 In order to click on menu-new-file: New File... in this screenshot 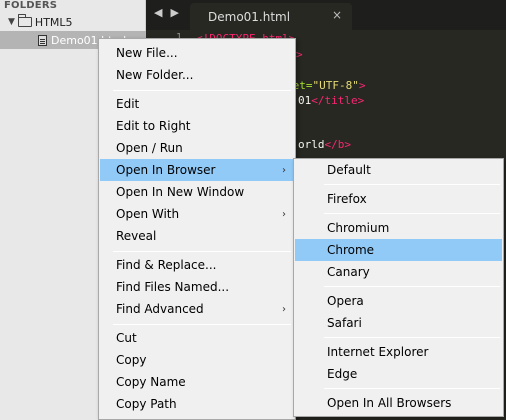, I will do `click(197, 53)`.